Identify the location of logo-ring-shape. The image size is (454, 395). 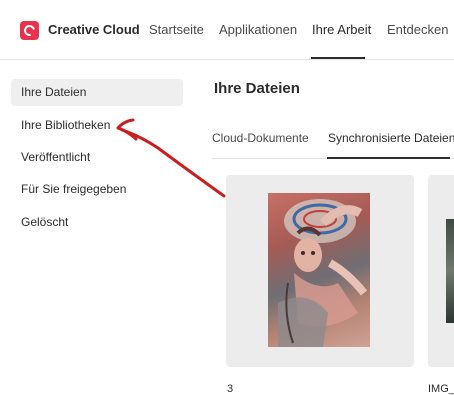
(29, 30).